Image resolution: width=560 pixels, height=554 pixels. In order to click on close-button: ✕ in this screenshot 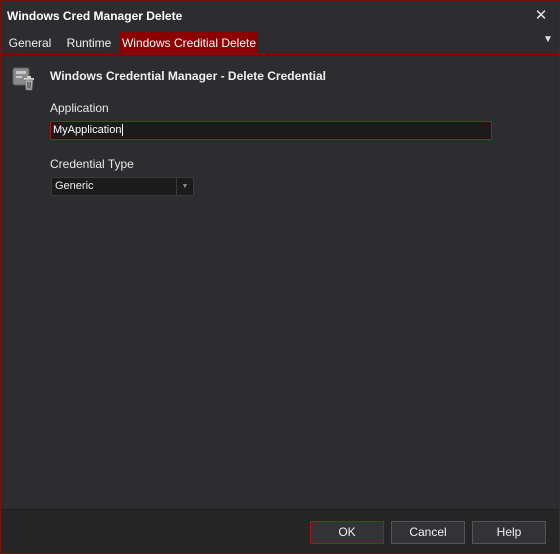, I will do `click(541, 16)`.